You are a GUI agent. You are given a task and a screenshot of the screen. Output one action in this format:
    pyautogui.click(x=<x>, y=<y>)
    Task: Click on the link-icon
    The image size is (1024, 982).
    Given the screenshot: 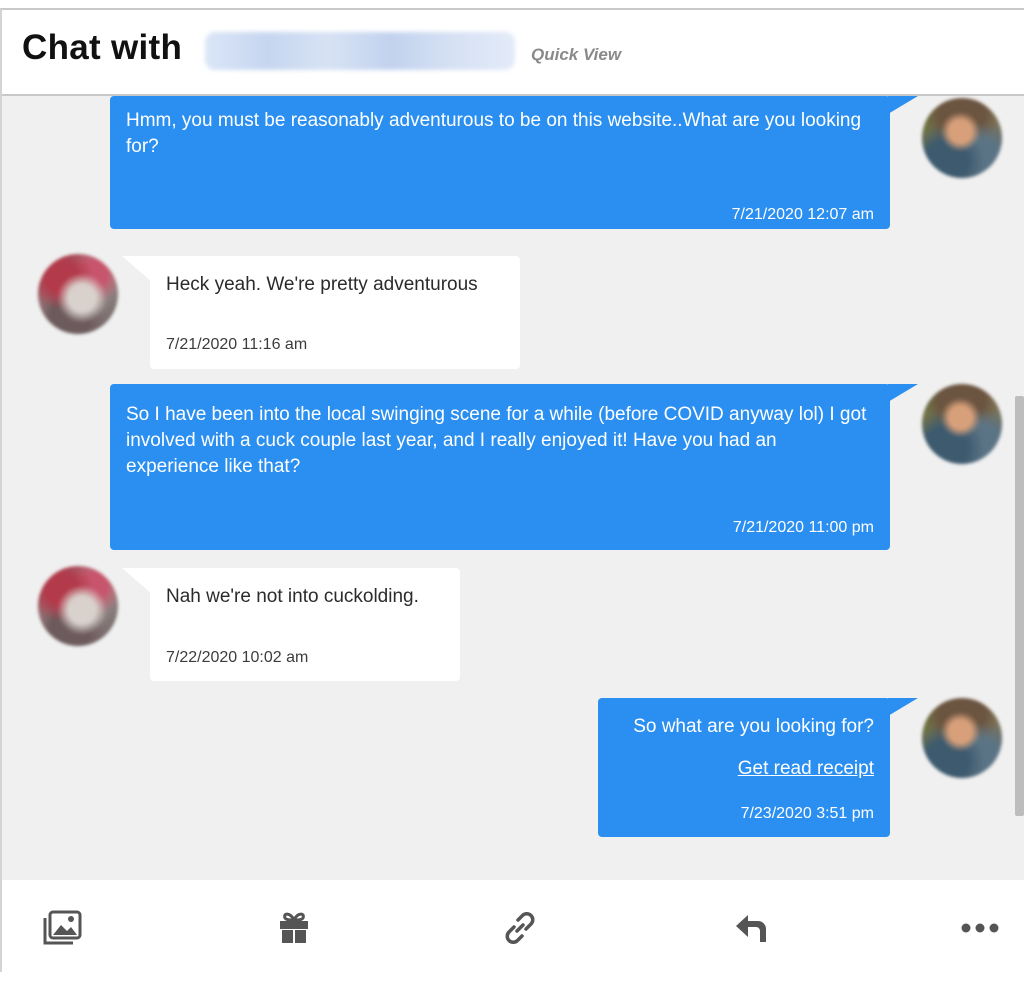 What is the action you would take?
    pyautogui.click(x=520, y=928)
    